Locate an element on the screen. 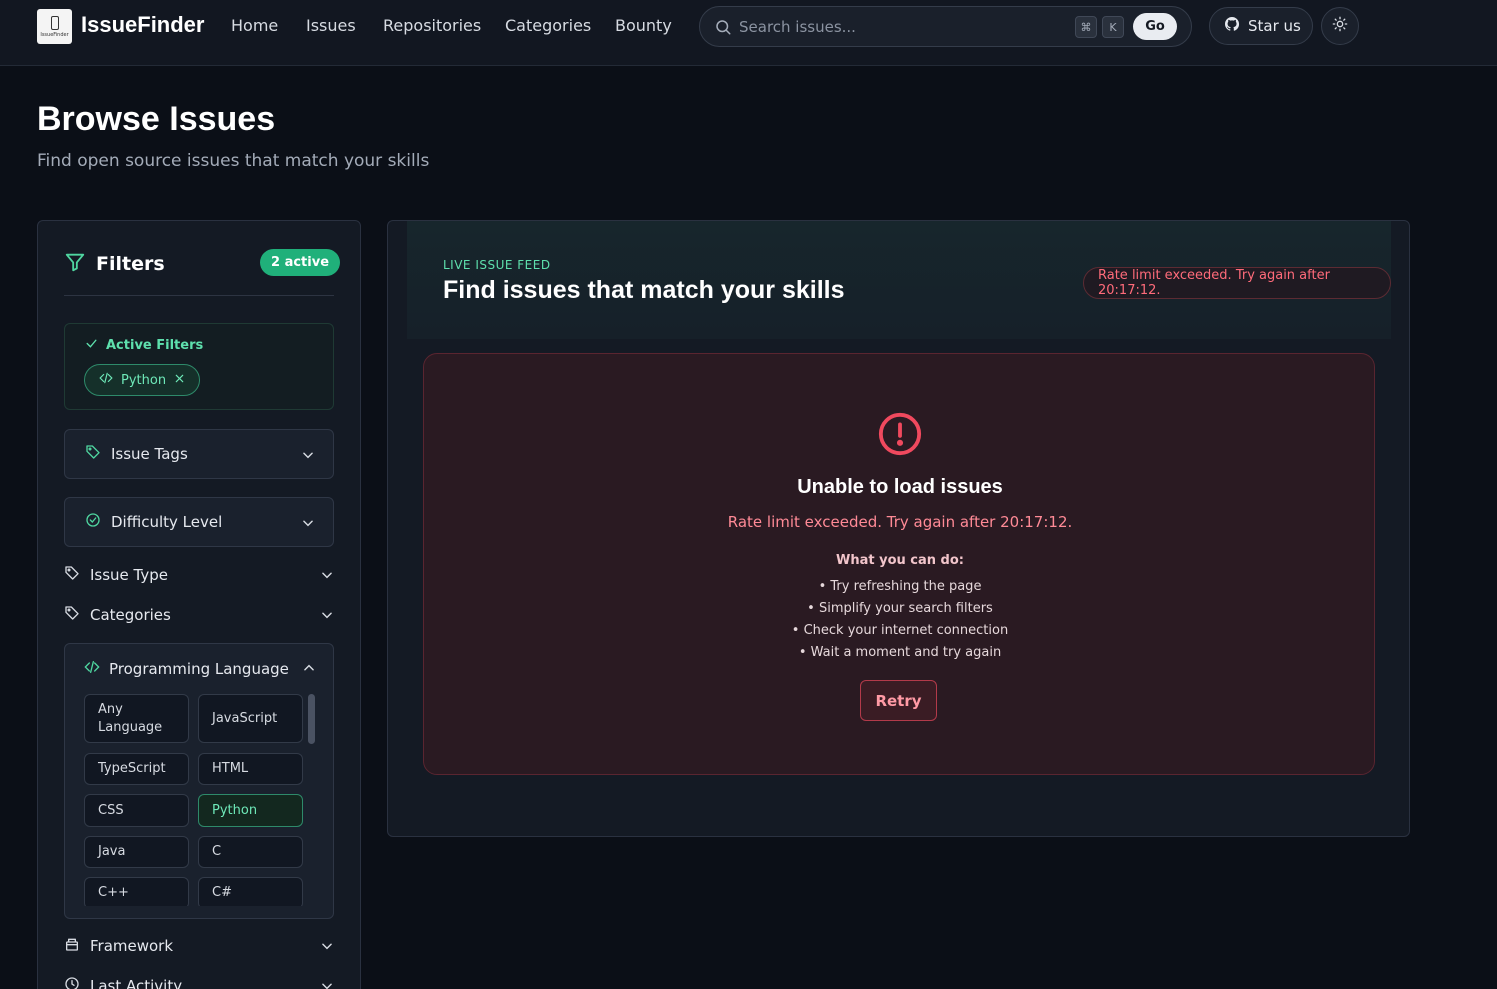  clock-icon is located at coordinates (72, 982).